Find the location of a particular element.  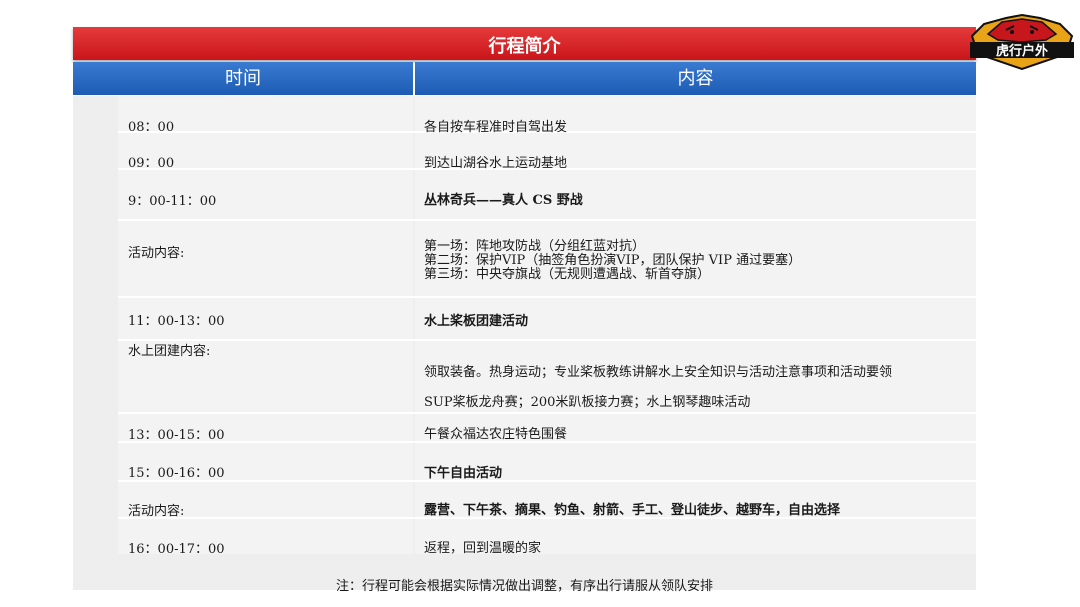

table-row-time: 09：00 is located at coordinates (151, 163).